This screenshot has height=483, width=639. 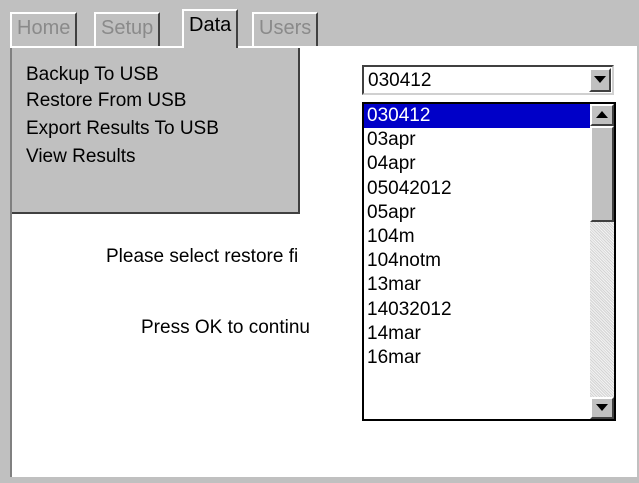 What do you see at coordinates (478, 140) in the screenshot?
I see `list-item: 03apr` at bounding box center [478, 140].